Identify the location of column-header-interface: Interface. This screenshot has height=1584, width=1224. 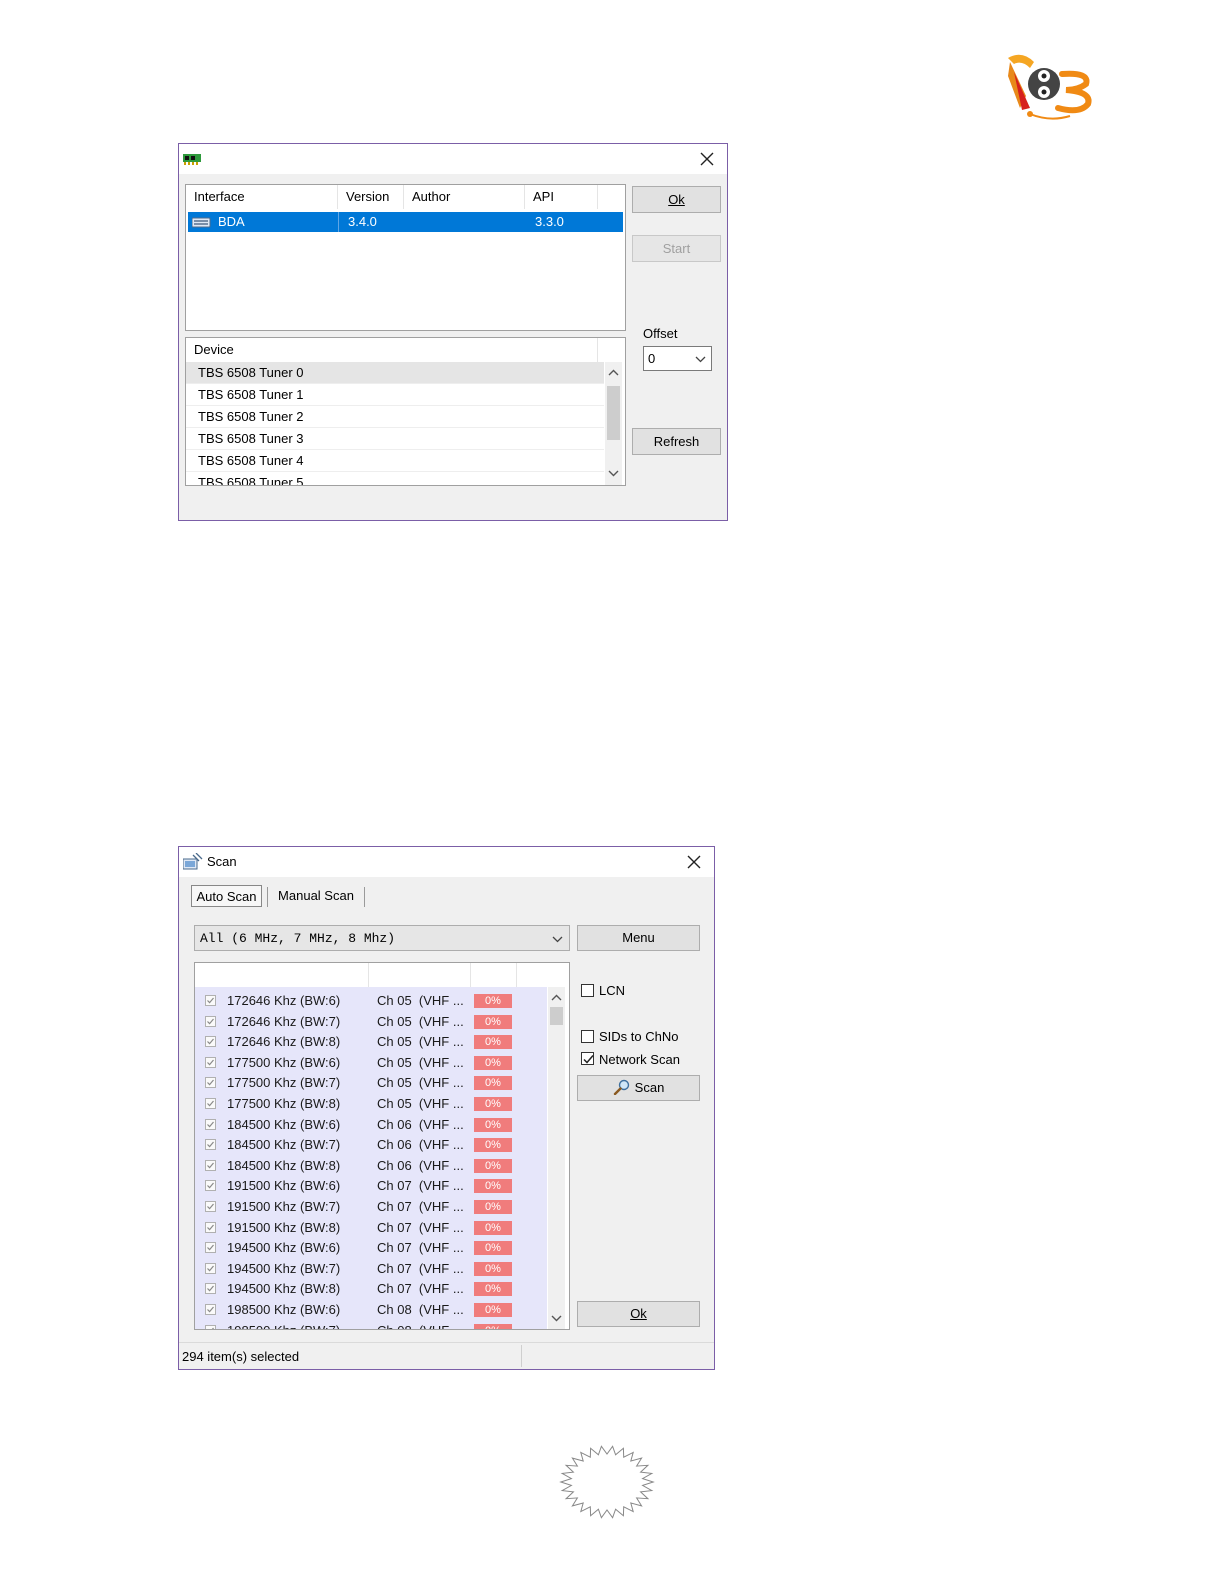
(262, 197).